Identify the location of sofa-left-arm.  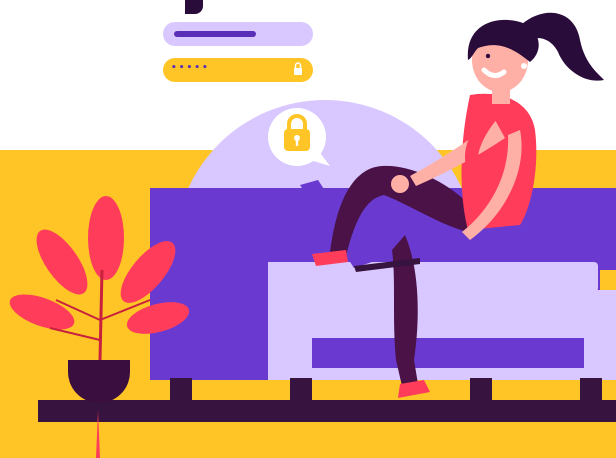
(210, 284).